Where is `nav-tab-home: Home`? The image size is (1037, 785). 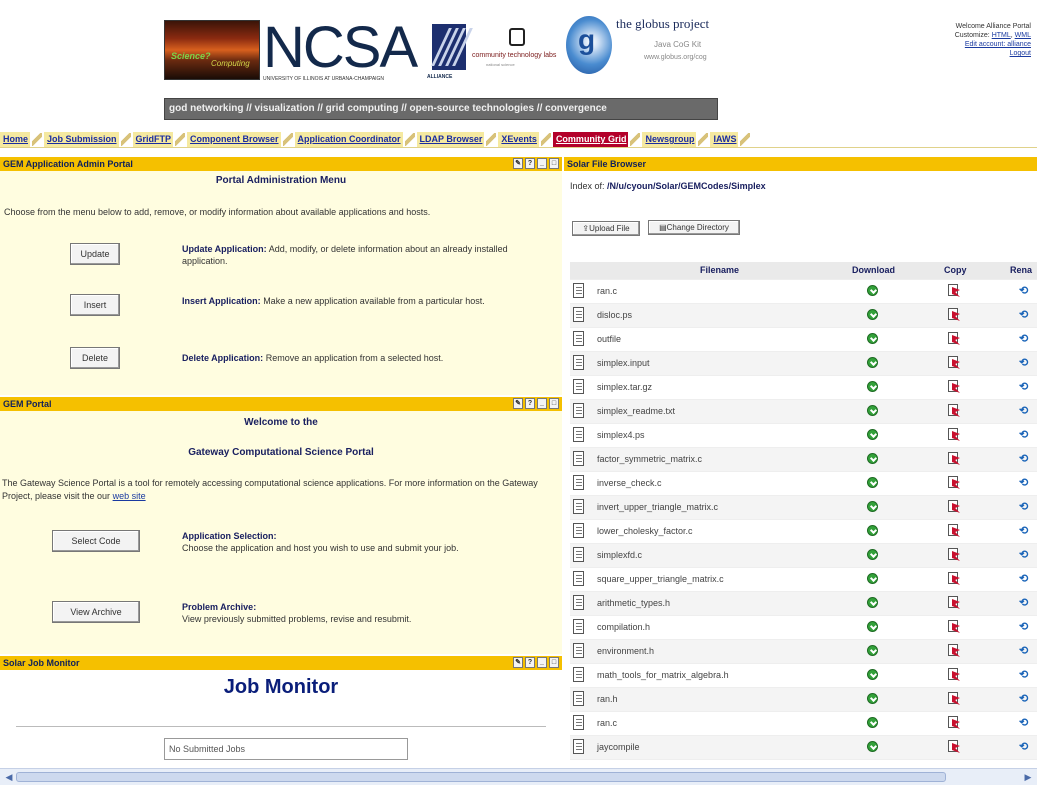
nav-tab-home: Home is located at coordinates (15, 139).